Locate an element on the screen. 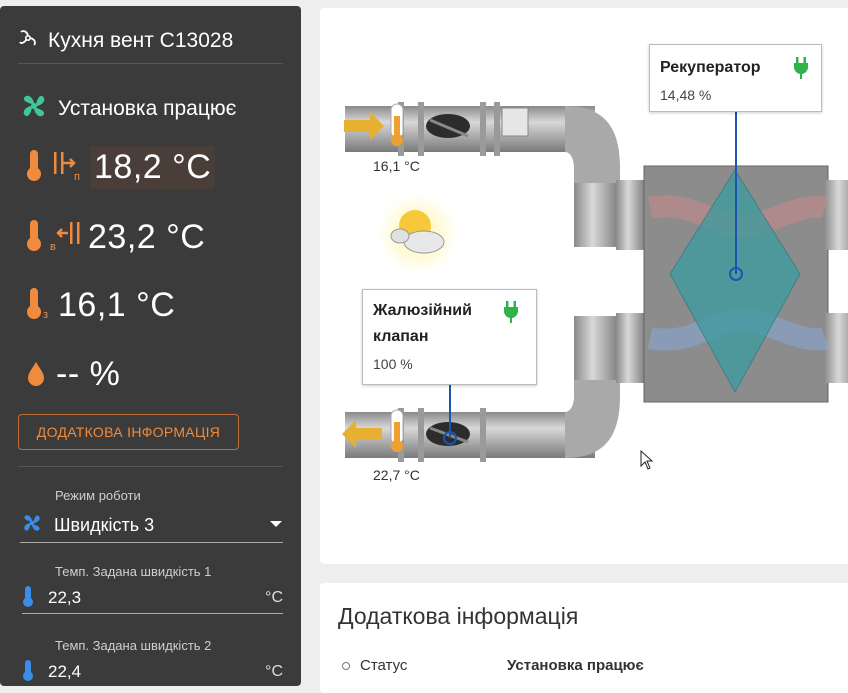 The width and height of the screenshot is (848, 693). water-drop-icon is located at coordinates (36, 374).